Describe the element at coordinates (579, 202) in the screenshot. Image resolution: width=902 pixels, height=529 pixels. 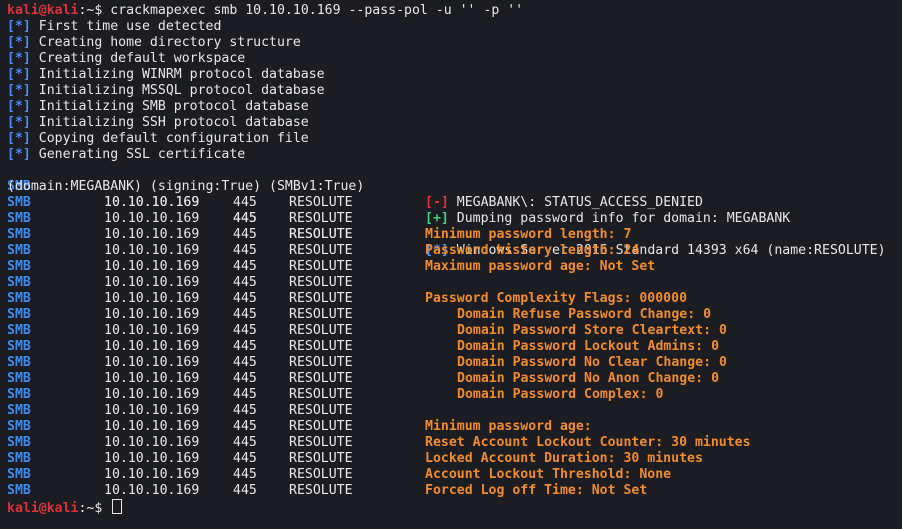
I see `denied-text: MEGABANK\: STATUS_ACCESS_DENIED` at that location.